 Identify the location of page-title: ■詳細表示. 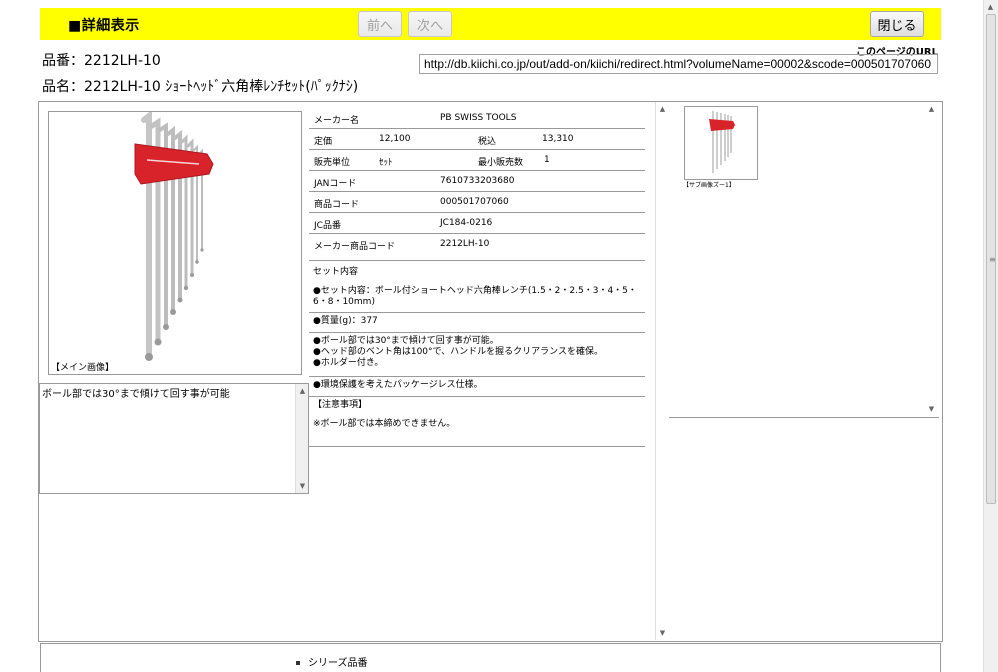
(104, 26).